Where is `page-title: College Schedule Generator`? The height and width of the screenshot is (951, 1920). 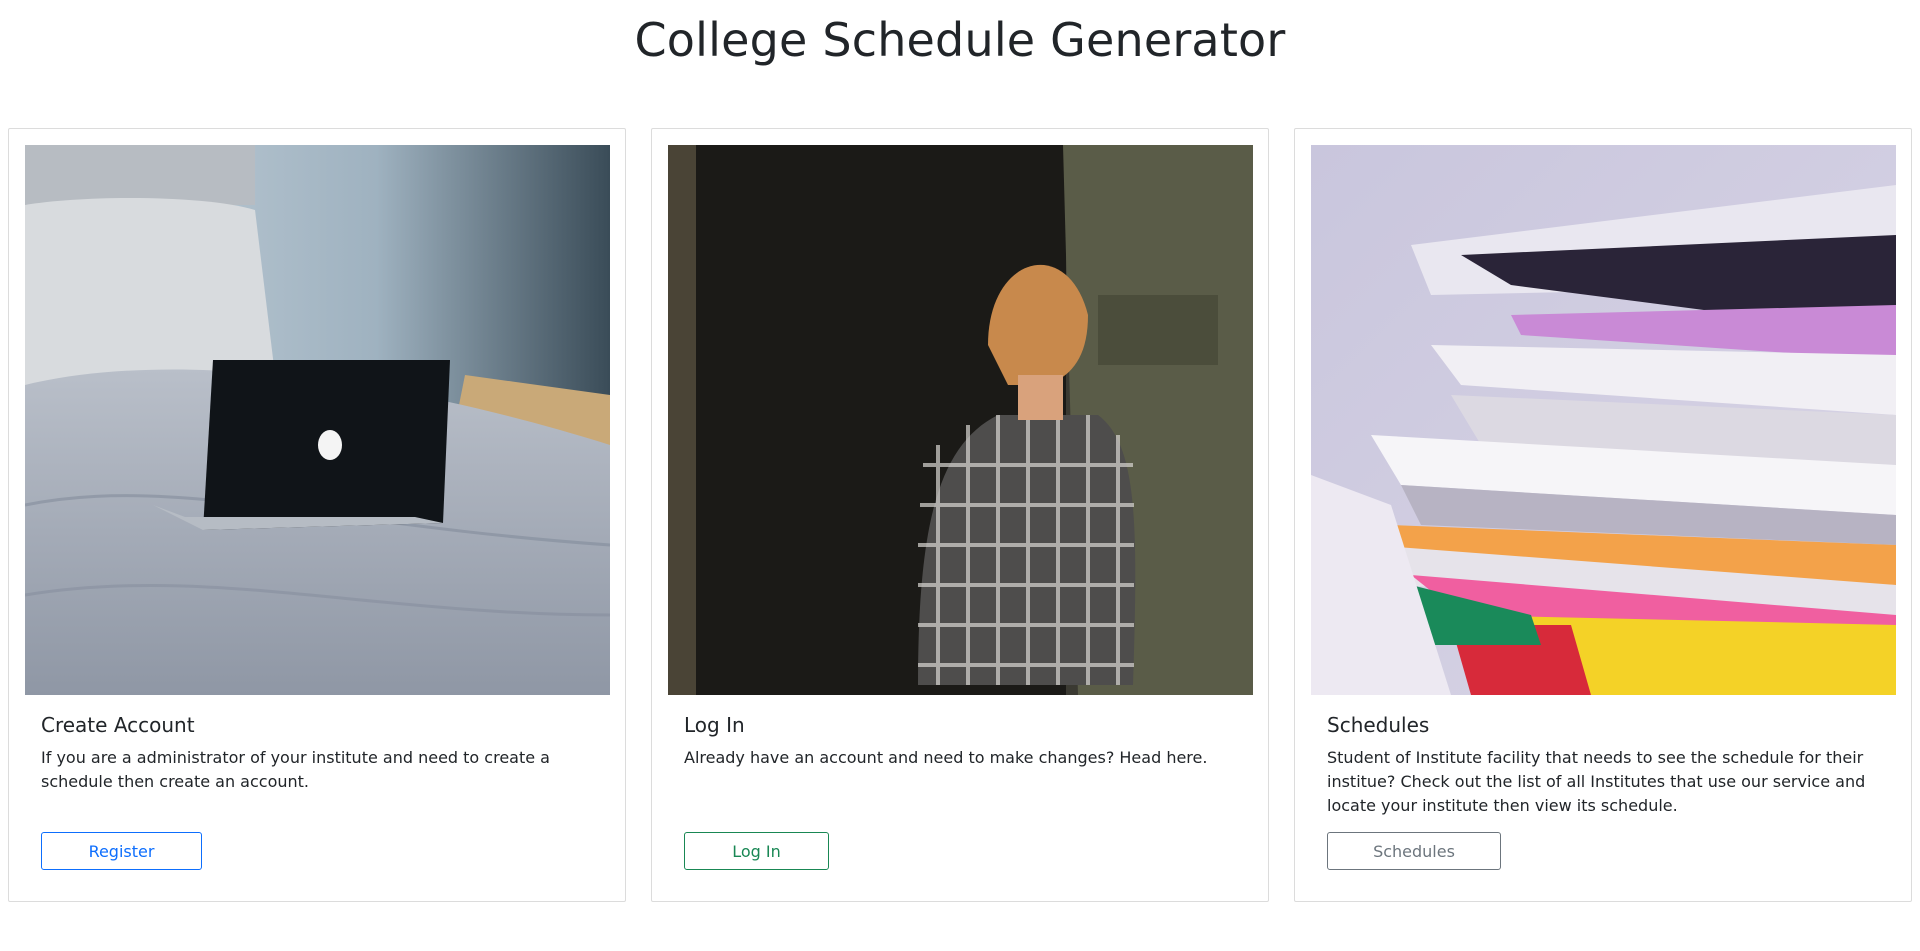
page-title: College Schedule Generator is located at coordinates (960, 40).